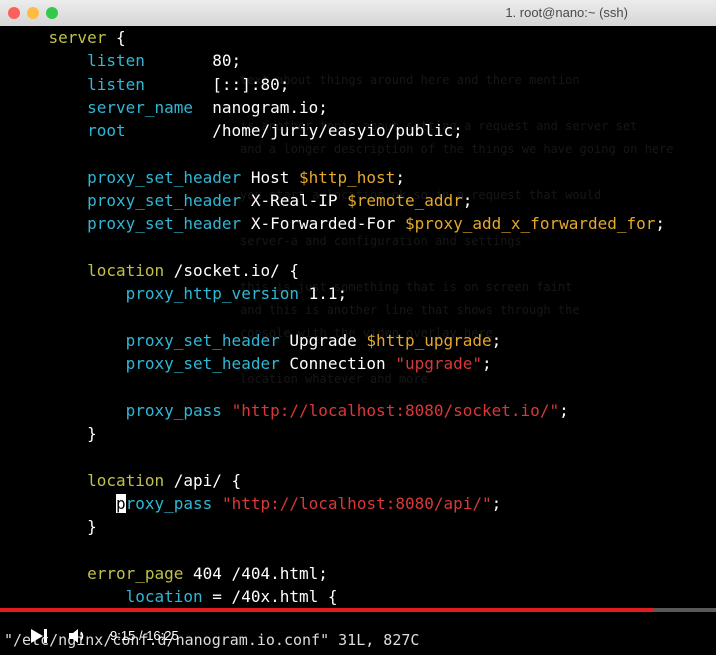 This screenshot has width=716, height=655. I want to click on code-token: $remote_addr, so click(405, 201).